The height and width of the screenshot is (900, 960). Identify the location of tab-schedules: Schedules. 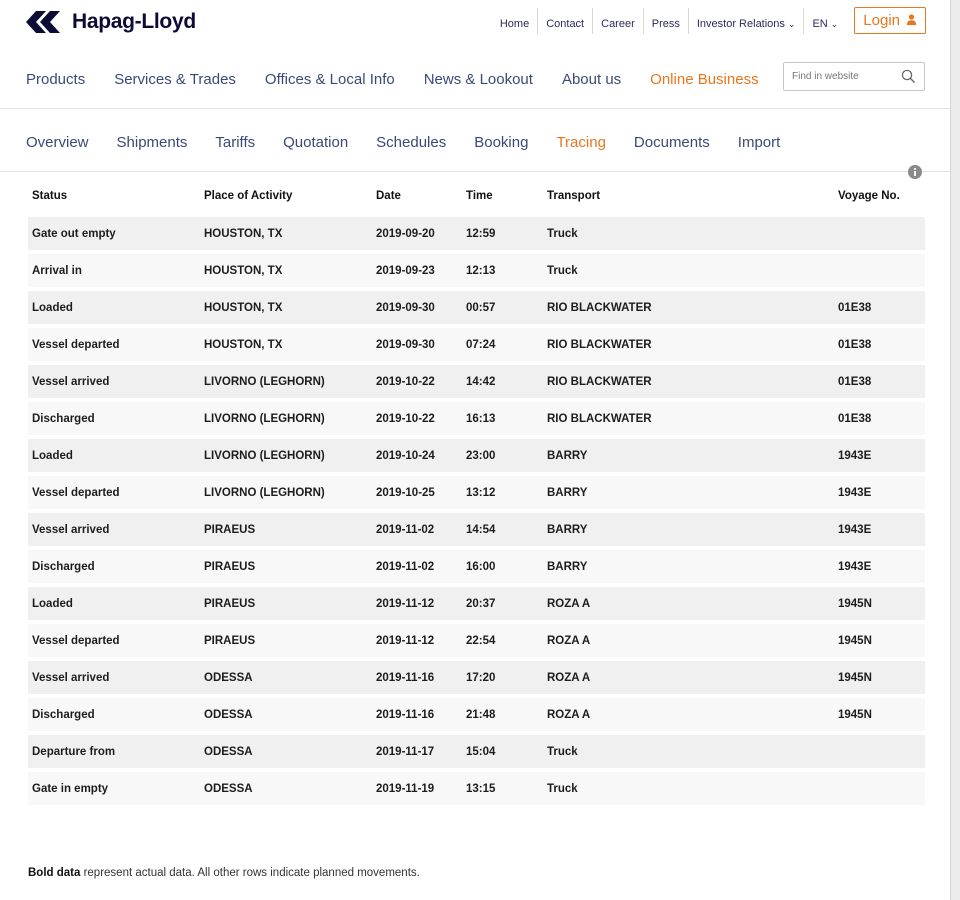
(411, 142).